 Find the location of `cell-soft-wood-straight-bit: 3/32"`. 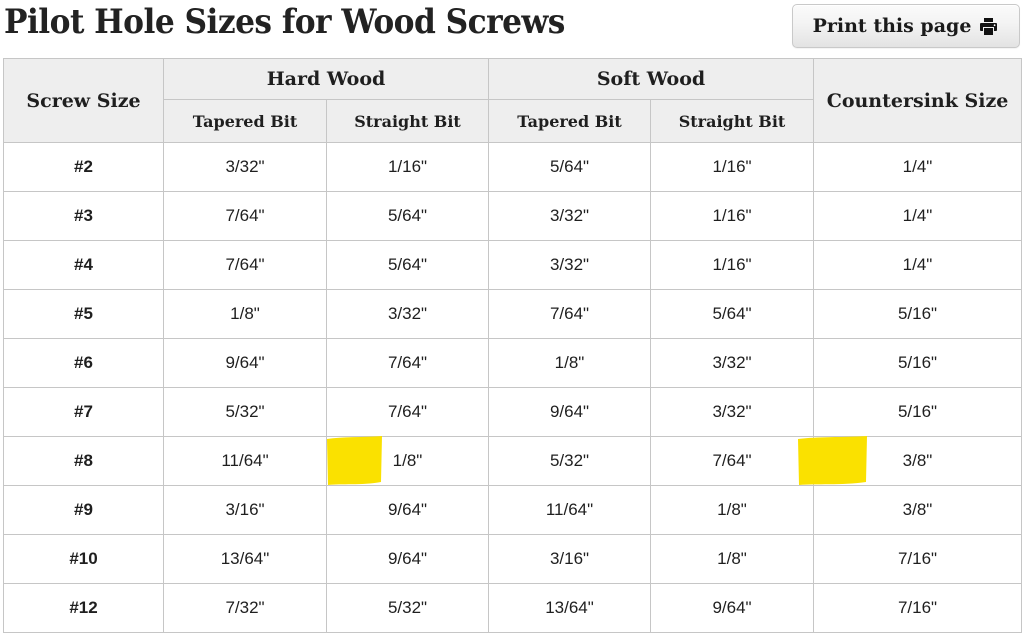

cell-soft-wood-straight-bit: 3/32" is located at coordinates (732, 363).